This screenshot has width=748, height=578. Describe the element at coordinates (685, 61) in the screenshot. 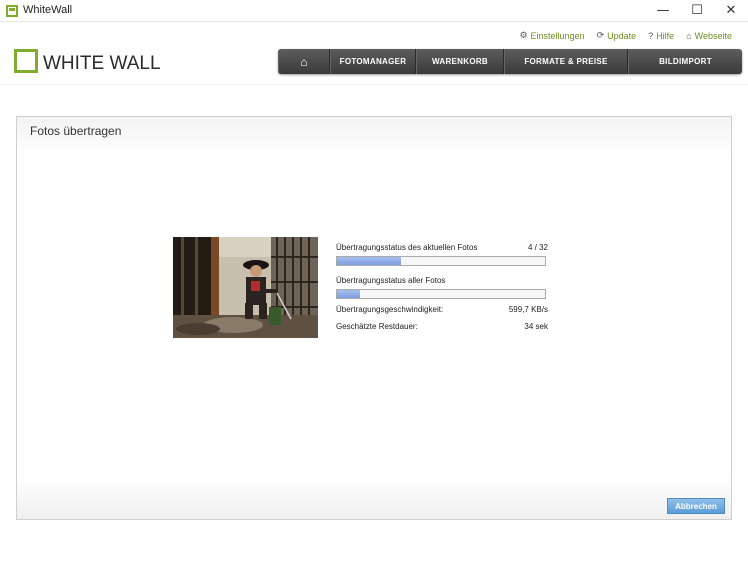

I see `nav-bildimport: BILDIMPORT` at that location.